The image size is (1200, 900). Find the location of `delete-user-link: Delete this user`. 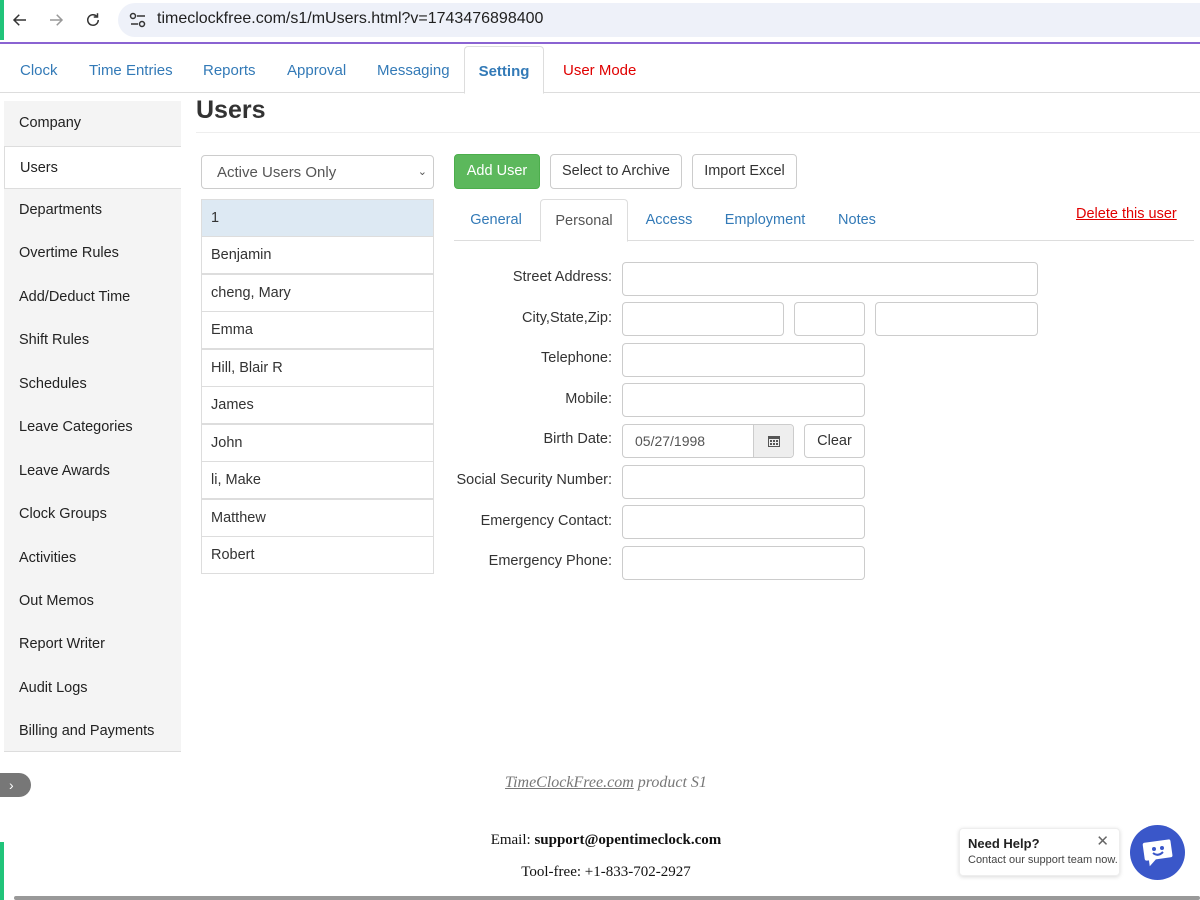

delete-user-link: Delete this user is located at coordinates (1126, 214).